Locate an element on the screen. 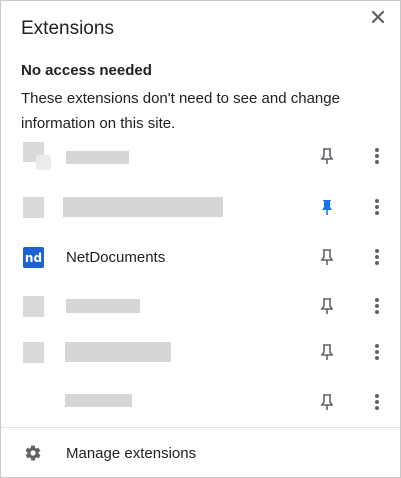 The height and width of the screenshot is (478, 401). manage-extensions-label: Manage extensions is located at coordinates (131, 453).